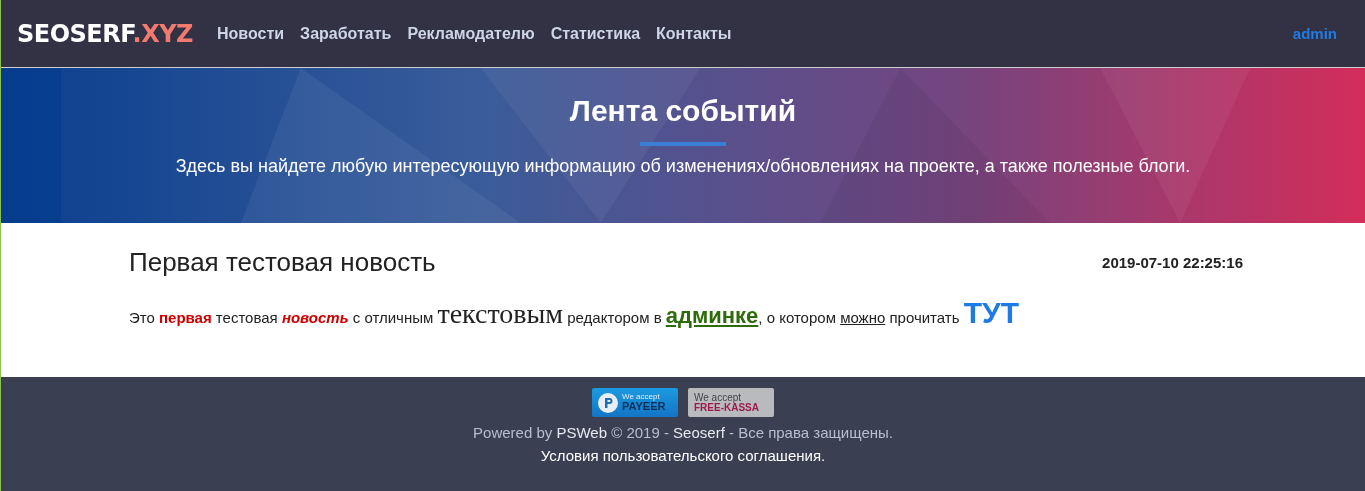 The image size is (1365, 491). I want to click on nav-link: Статистика, so click(595, 33).